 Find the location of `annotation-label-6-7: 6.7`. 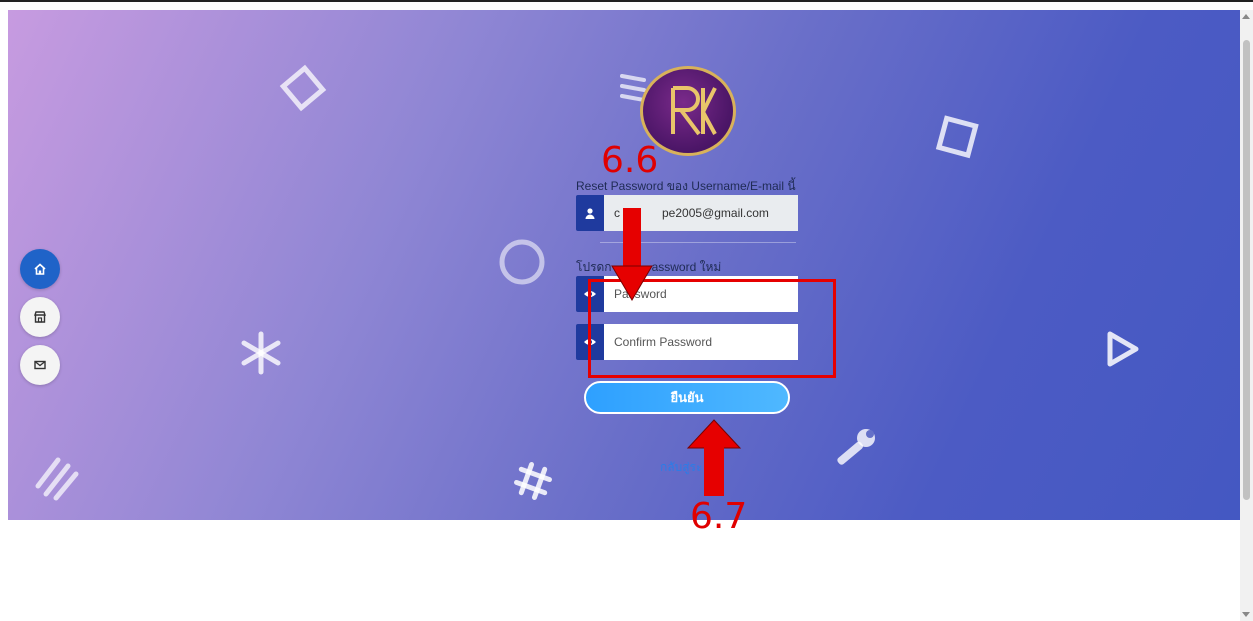

annotation-label-6-7: 6.7 is located at coordinates (719, 516).